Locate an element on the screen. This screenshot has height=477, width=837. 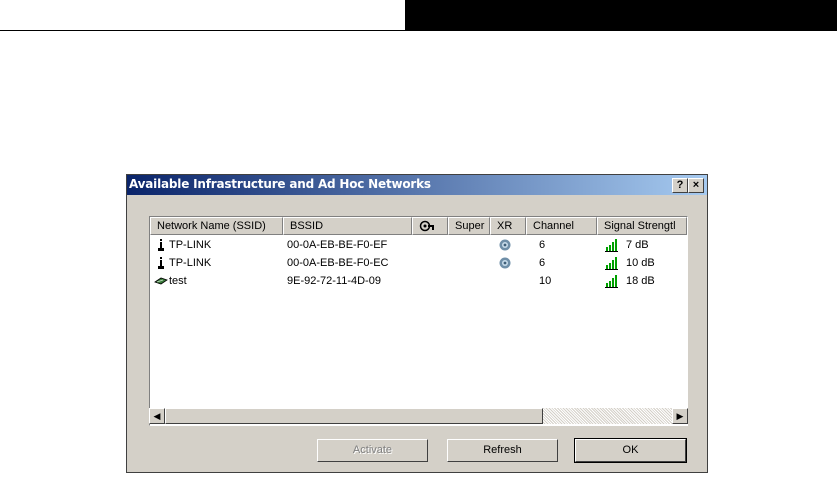
bssid-cell: 9E-92-72-11-4D-09 is located at coordinates (334, 281).